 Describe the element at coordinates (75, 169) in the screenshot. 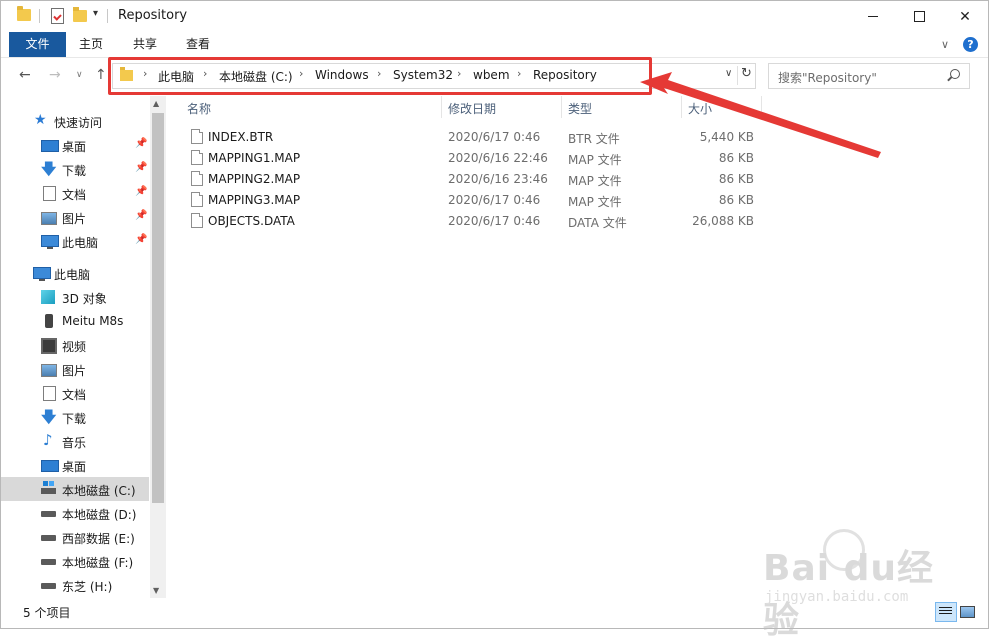

I see `sidebar-item-downloads: 🡇 下载 📌` at that location.